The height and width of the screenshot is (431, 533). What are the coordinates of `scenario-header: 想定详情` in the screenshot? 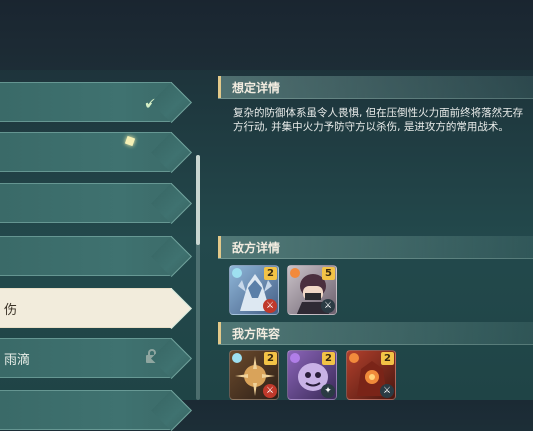 It's located at (375, 87).